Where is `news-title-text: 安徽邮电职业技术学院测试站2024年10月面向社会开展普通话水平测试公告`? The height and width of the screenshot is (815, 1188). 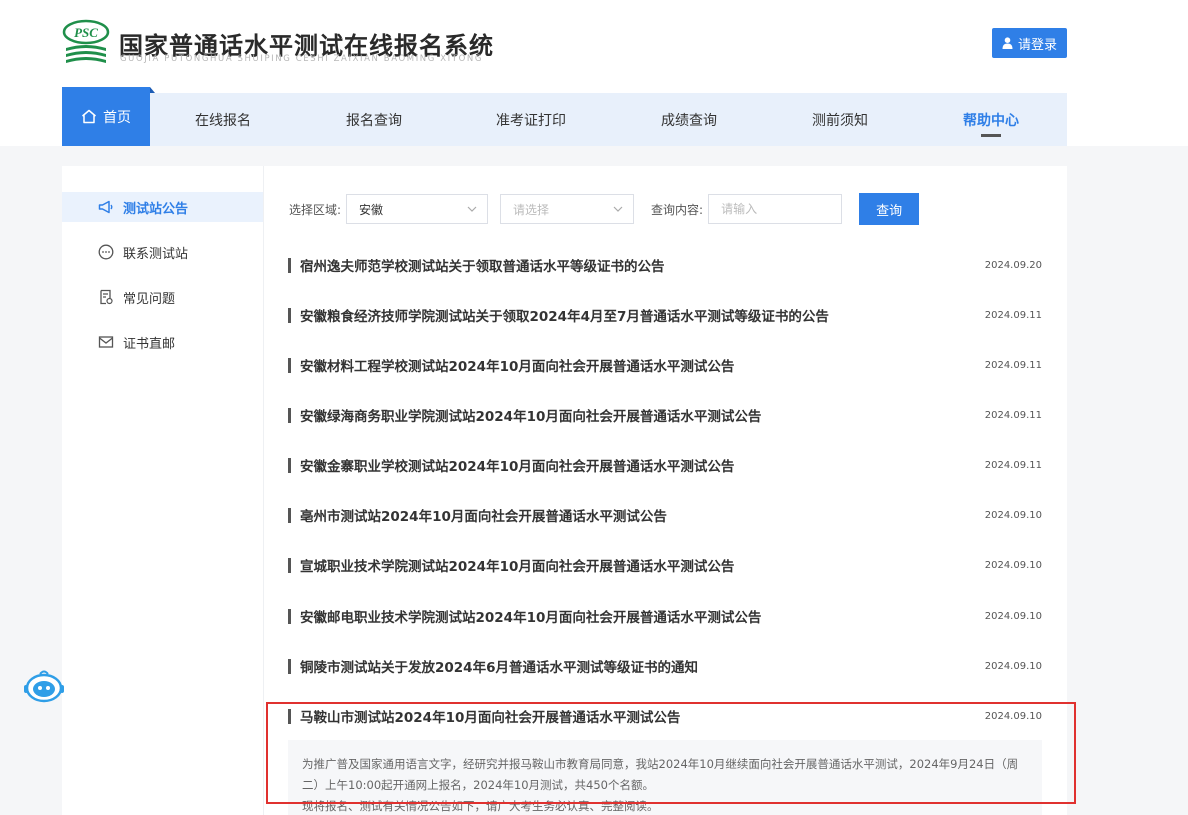
news-title-text: 安徽邮电职业技术学院测试站2024年10月面向社会开展普通话水平测试公告 is located at coordinates (531, 618).